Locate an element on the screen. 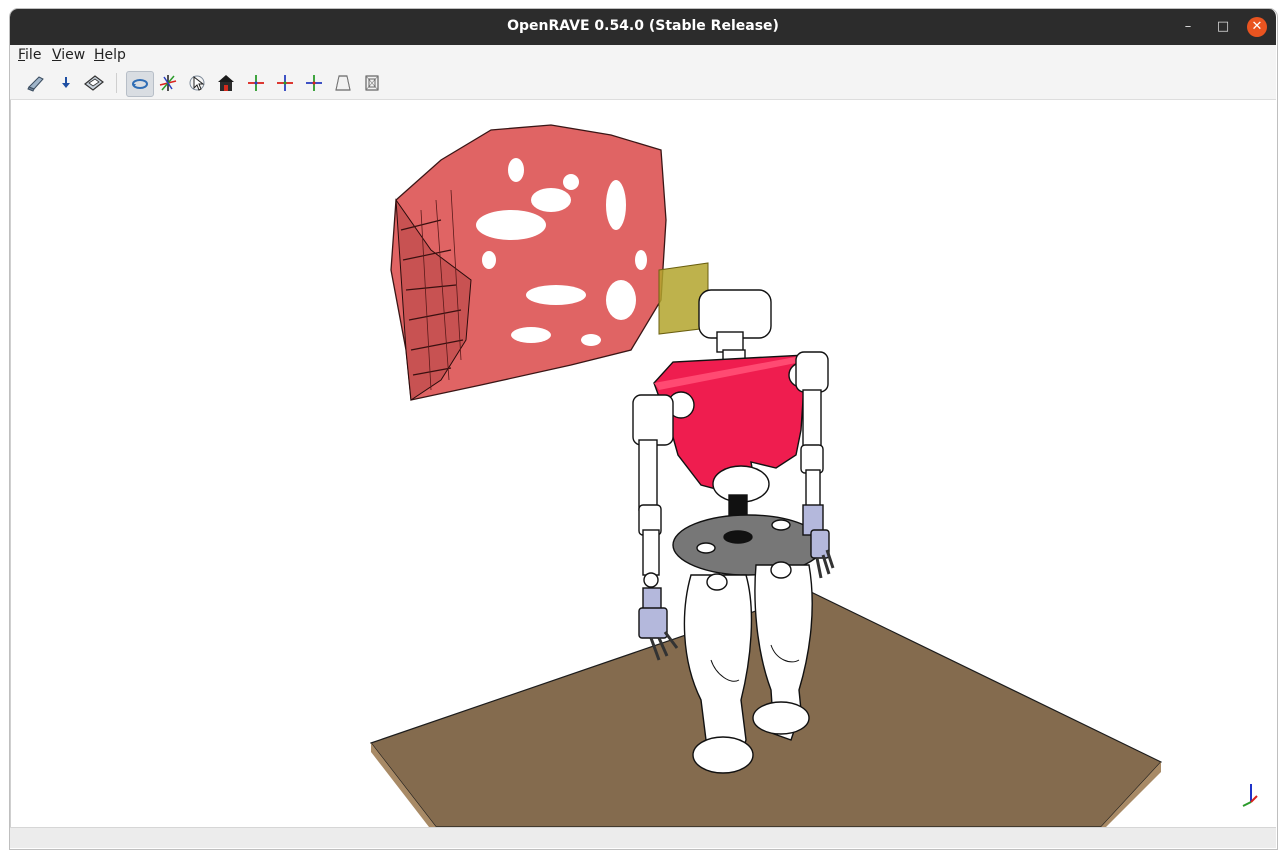  pick-cursor-button is located at coordinates (197, 83).